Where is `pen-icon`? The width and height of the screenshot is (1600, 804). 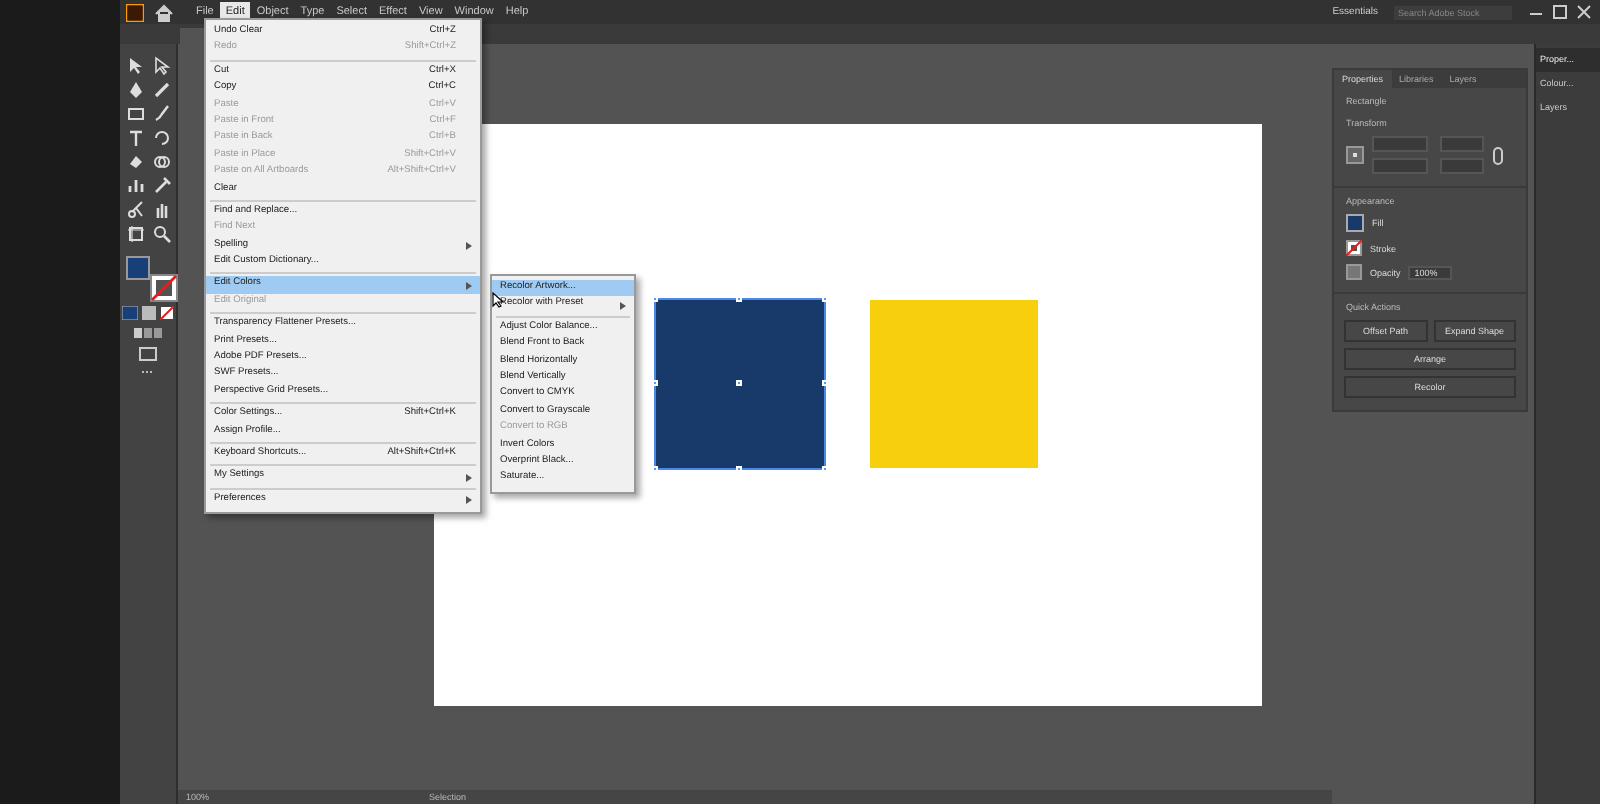 pen-icon is located at coordinates (135, 90).